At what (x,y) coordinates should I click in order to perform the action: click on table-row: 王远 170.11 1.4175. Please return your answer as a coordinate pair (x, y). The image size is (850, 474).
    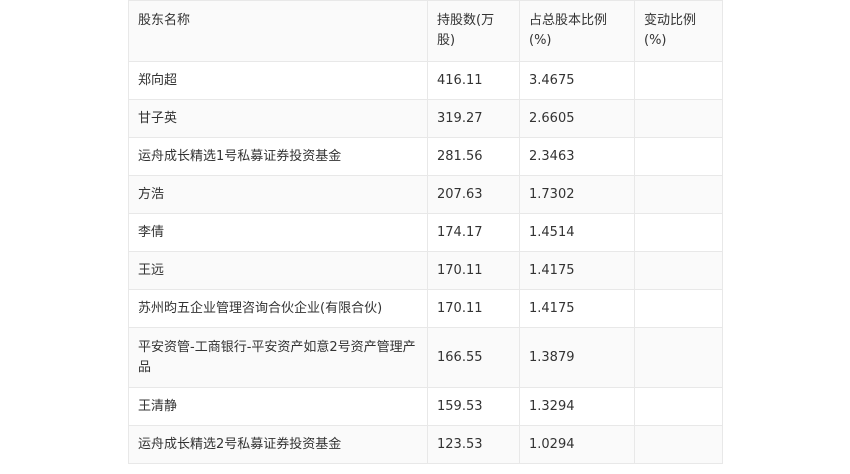
    Looking at the image, I should click on (425, 270).